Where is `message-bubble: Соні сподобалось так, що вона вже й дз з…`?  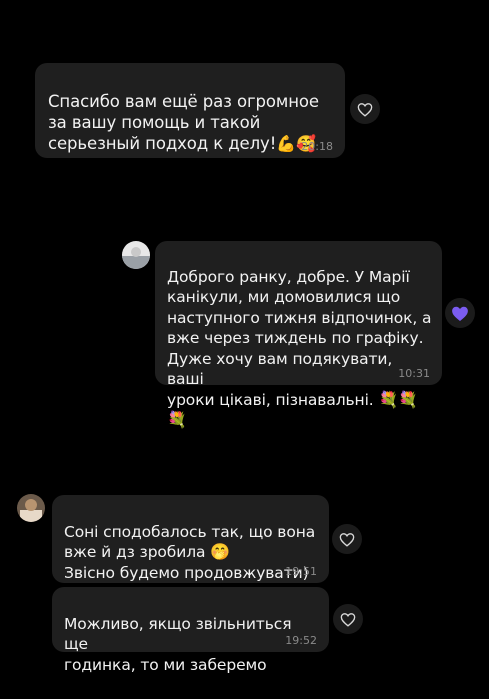
message-bubble: Соні сподобалось так, що вона вже й дз з… is located at coordinates (190, 539).